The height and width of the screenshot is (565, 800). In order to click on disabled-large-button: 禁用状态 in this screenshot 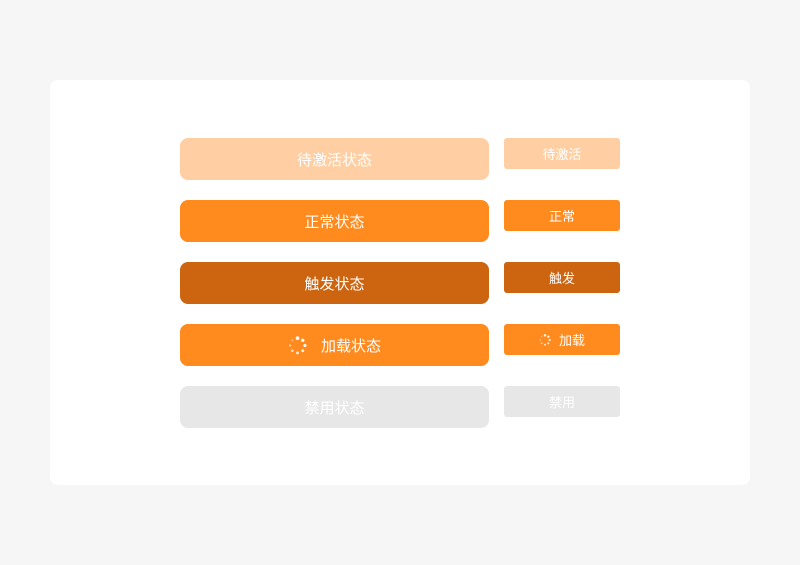, I will do `click(334, 407)`.